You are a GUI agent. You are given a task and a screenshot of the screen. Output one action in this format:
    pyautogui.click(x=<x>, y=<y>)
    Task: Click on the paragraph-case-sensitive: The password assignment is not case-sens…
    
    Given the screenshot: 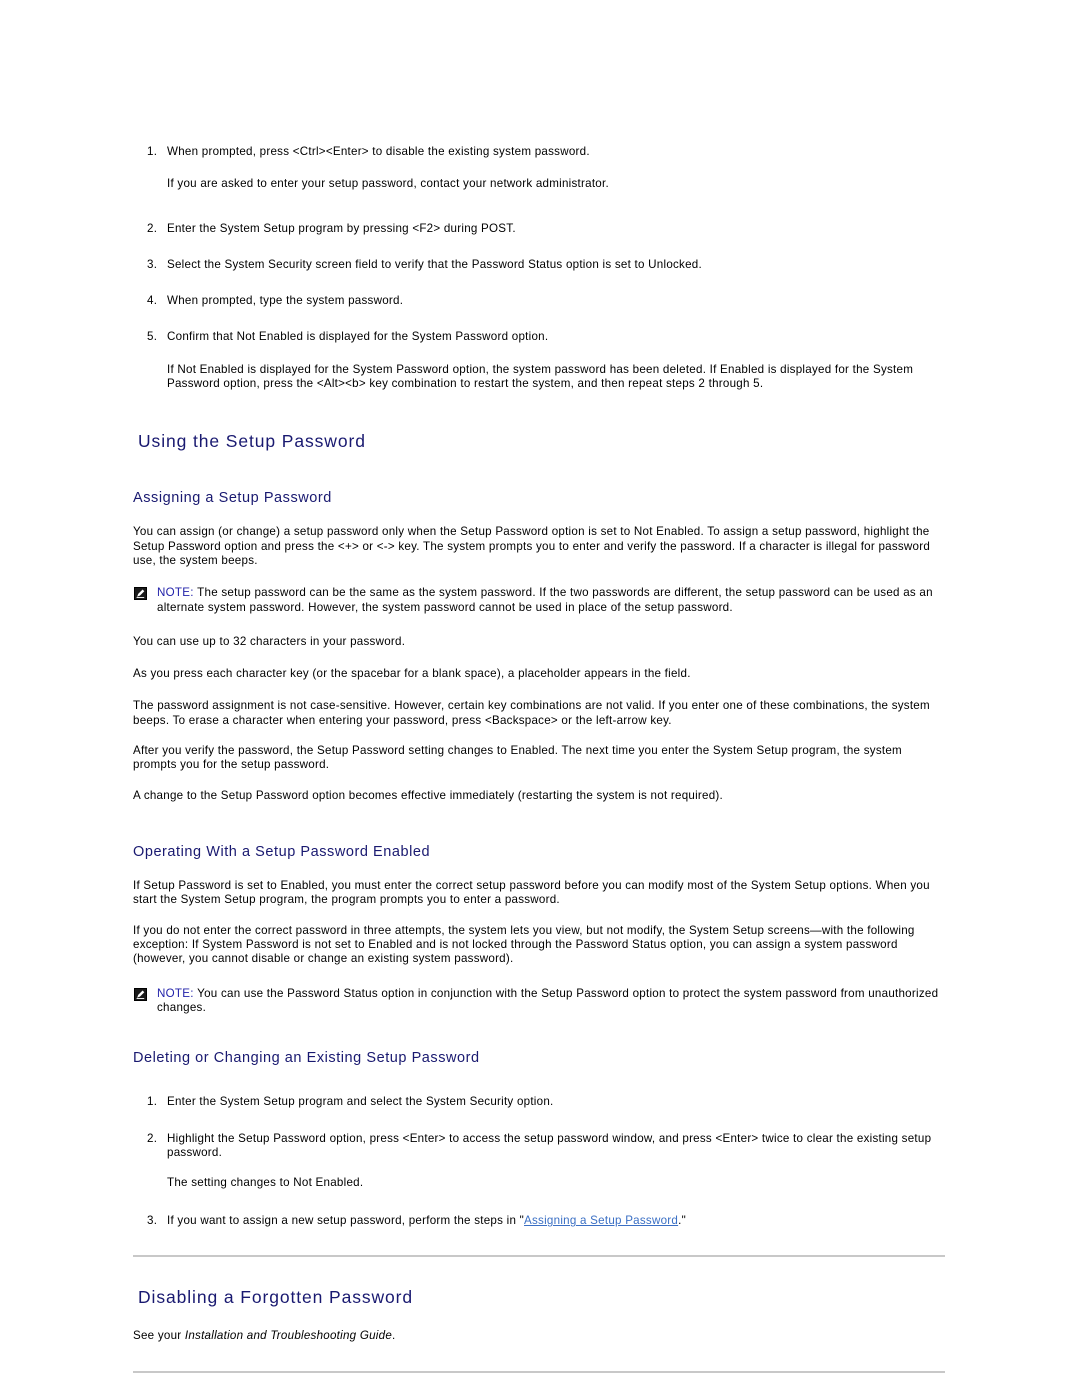 What is the action you would take?
    pyautogui.click(x=531, y=713)
    